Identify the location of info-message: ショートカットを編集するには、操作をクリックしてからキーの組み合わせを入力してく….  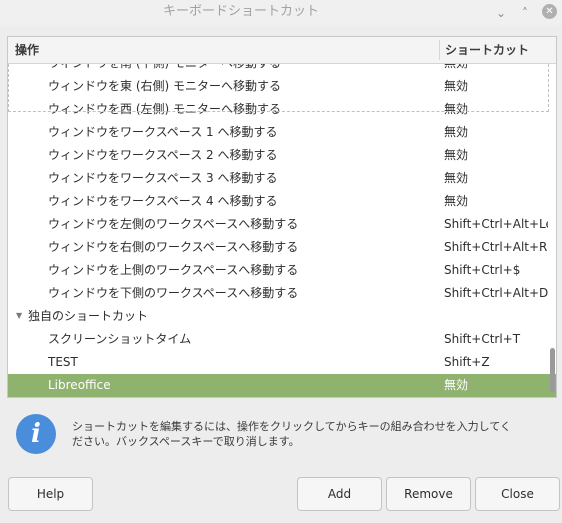
(292, 434).